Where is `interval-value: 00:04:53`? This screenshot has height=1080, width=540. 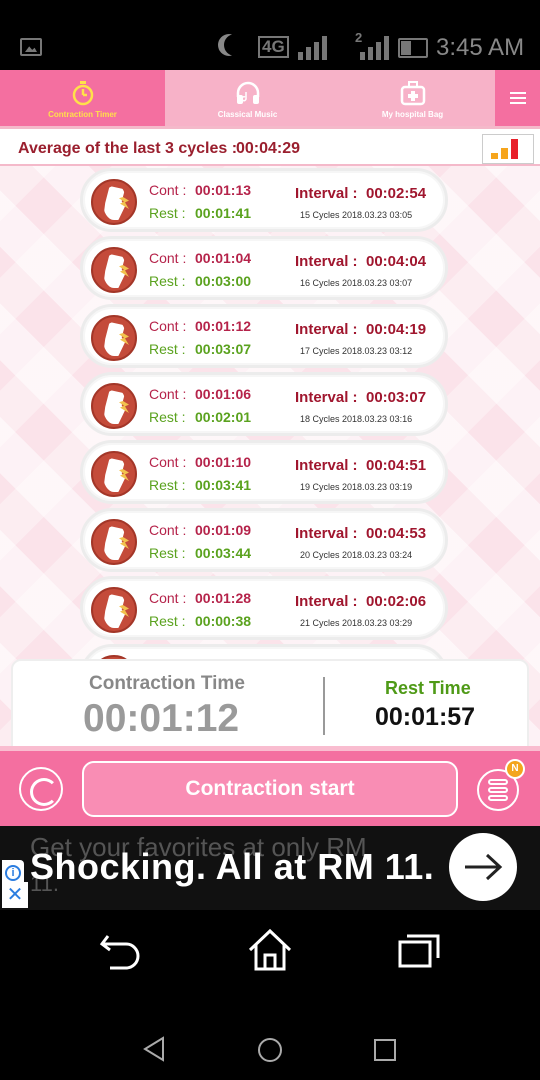 interval-value: 00:04:53 is located at coordinates (396, 533).